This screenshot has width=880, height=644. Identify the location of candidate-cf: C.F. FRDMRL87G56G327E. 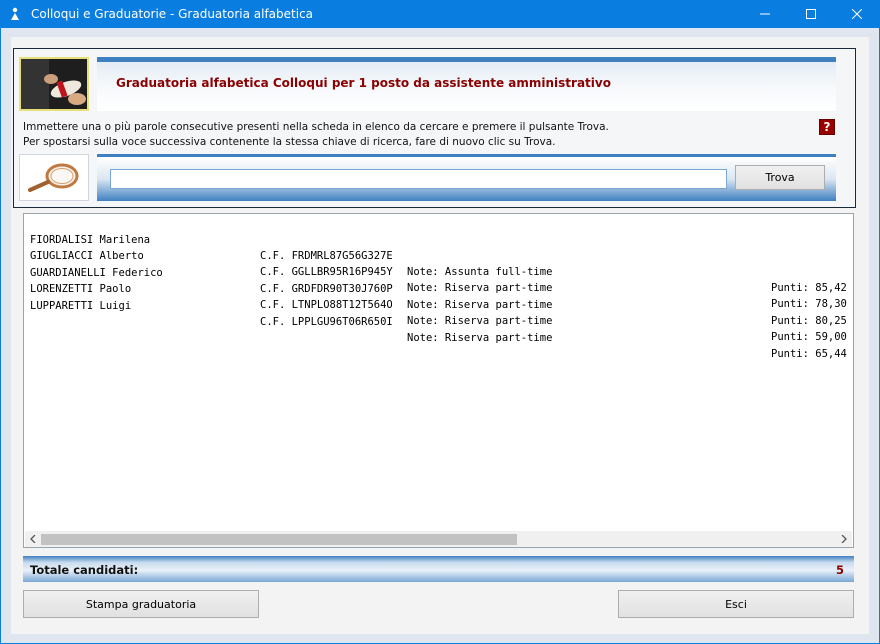
(326, 256).